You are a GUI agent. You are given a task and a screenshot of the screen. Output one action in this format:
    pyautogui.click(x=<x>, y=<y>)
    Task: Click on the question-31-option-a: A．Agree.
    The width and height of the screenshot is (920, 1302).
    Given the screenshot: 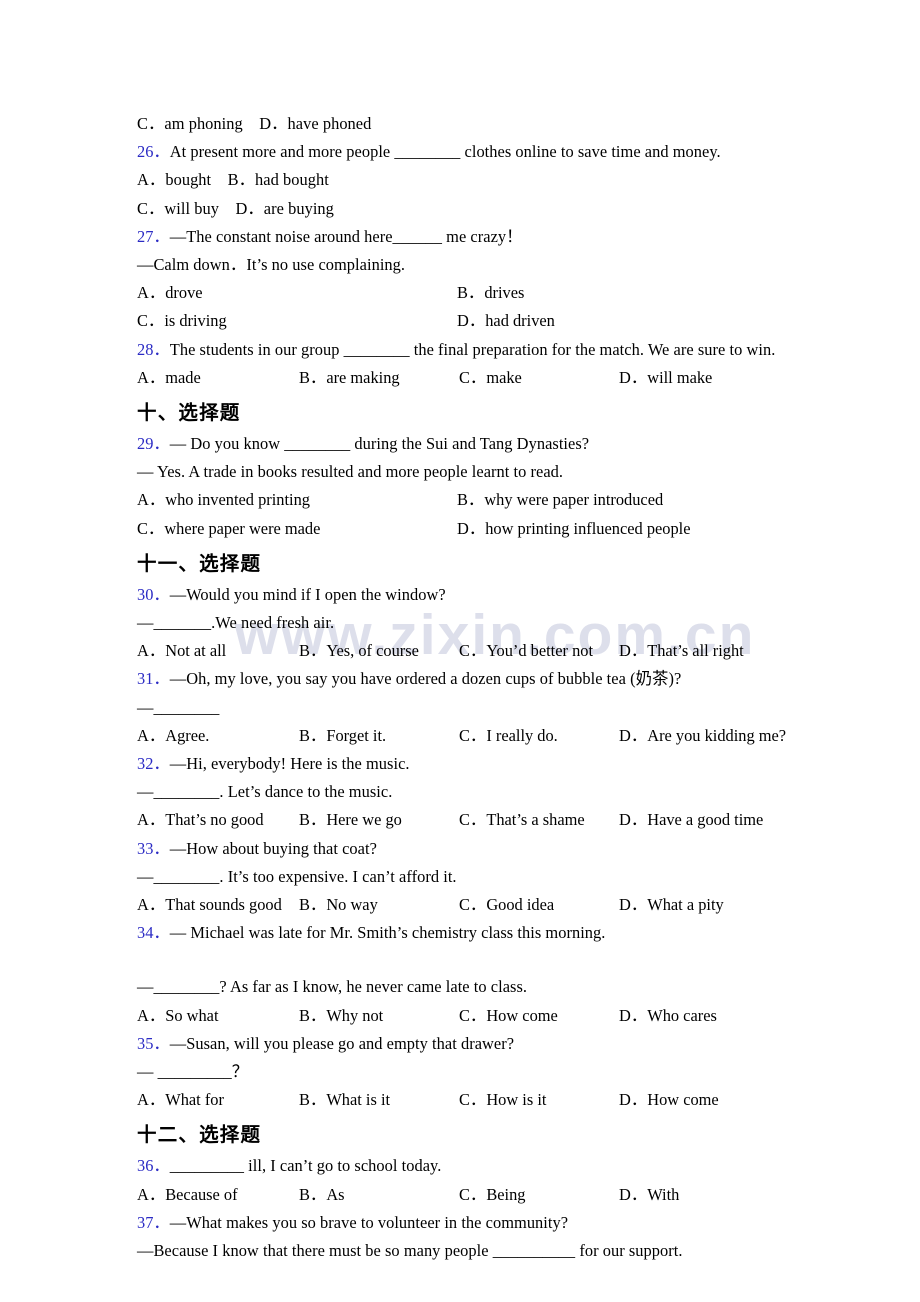 What is the action you would take?
    pyautogui.click(x=173, y=735)
    